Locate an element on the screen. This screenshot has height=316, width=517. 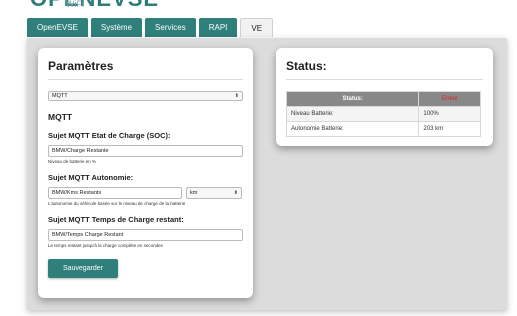
time-topic-label: Sujet MQTT Temps de Charge restant: is located at coordinates (116, 219).